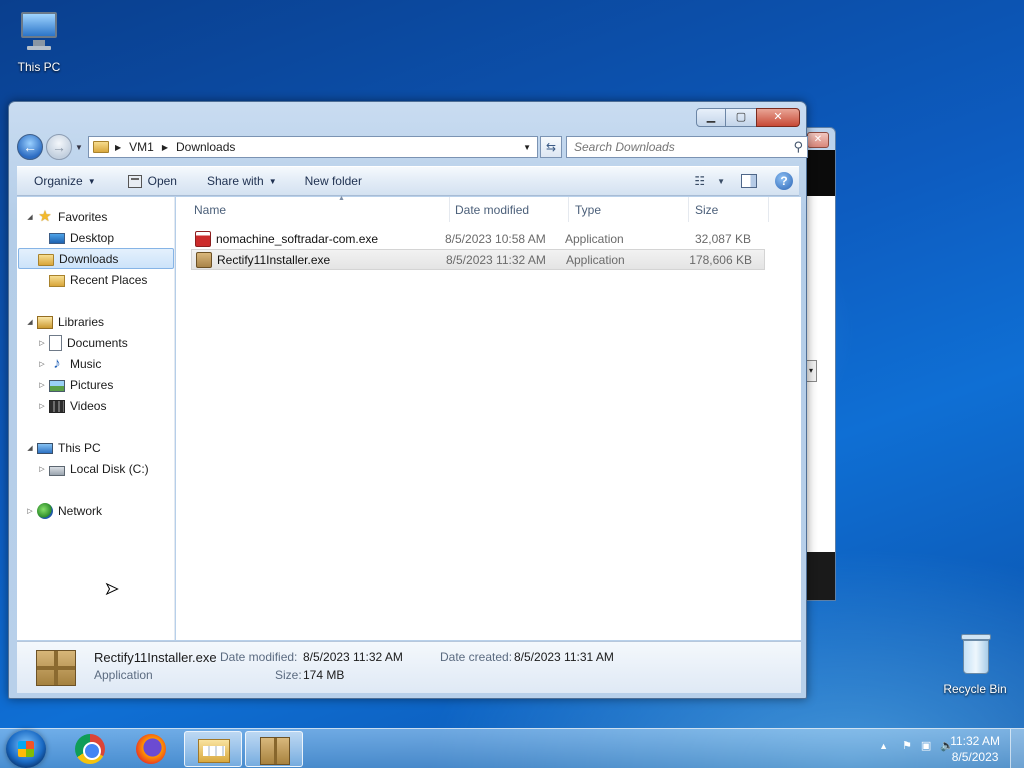  Describe the element at coordinates (75, 237) in the screenshot. I see `nav-item-desktop: Desktop` at that location.